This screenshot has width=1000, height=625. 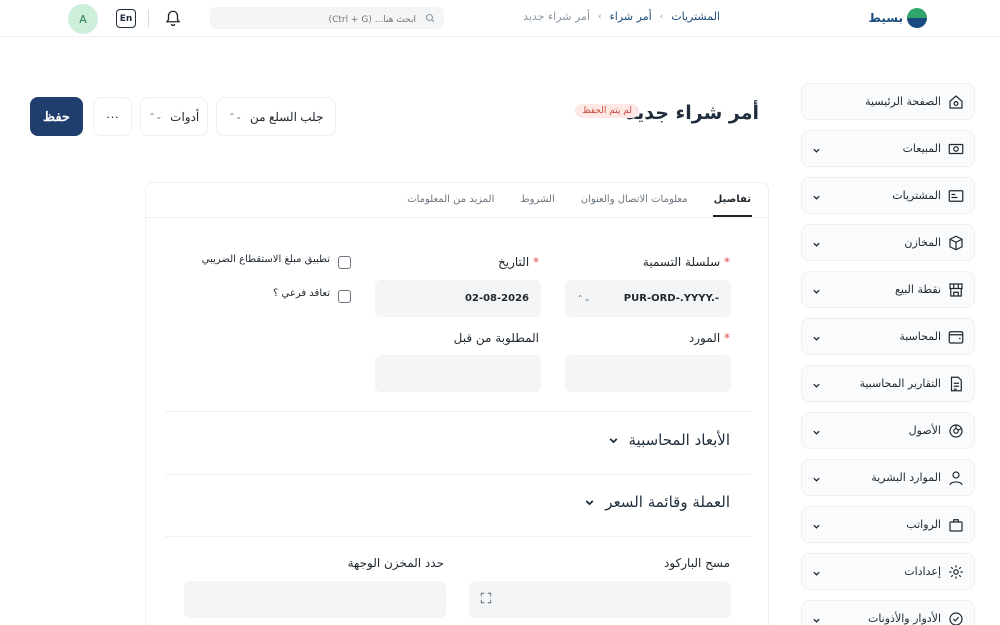 I want to click on sidebar-item-stock: المخازن, so click(x=888, y=242).